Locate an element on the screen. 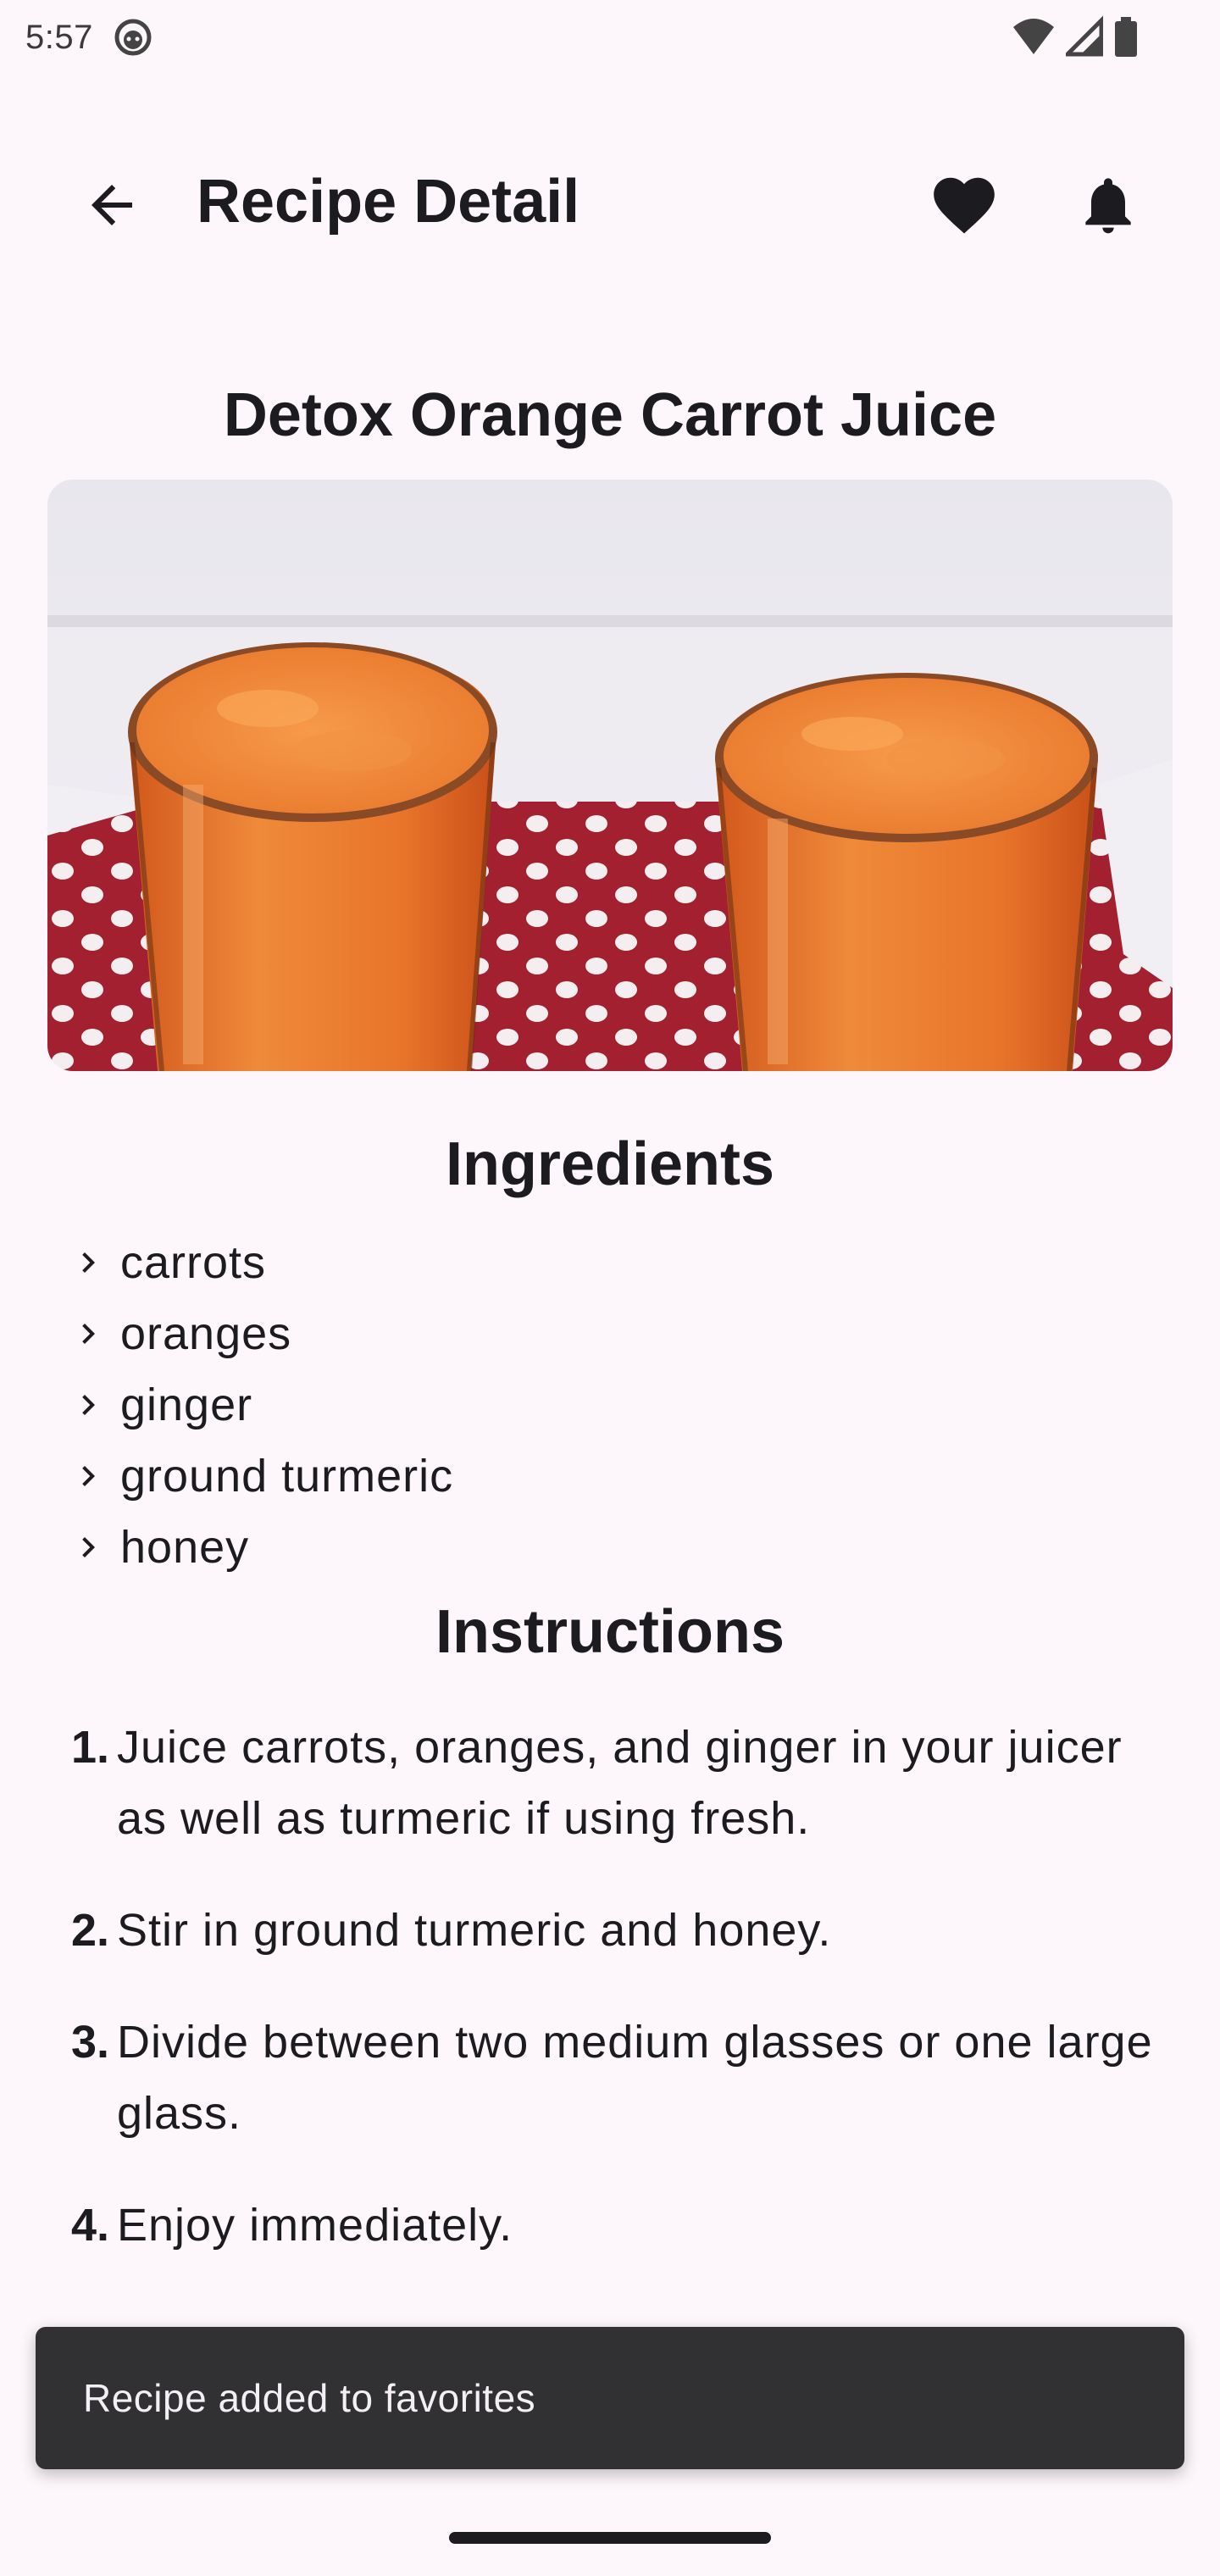 The width and height of the screenshot is (1220, 2576). app-notification-icon is located at coordinates (133, 37).